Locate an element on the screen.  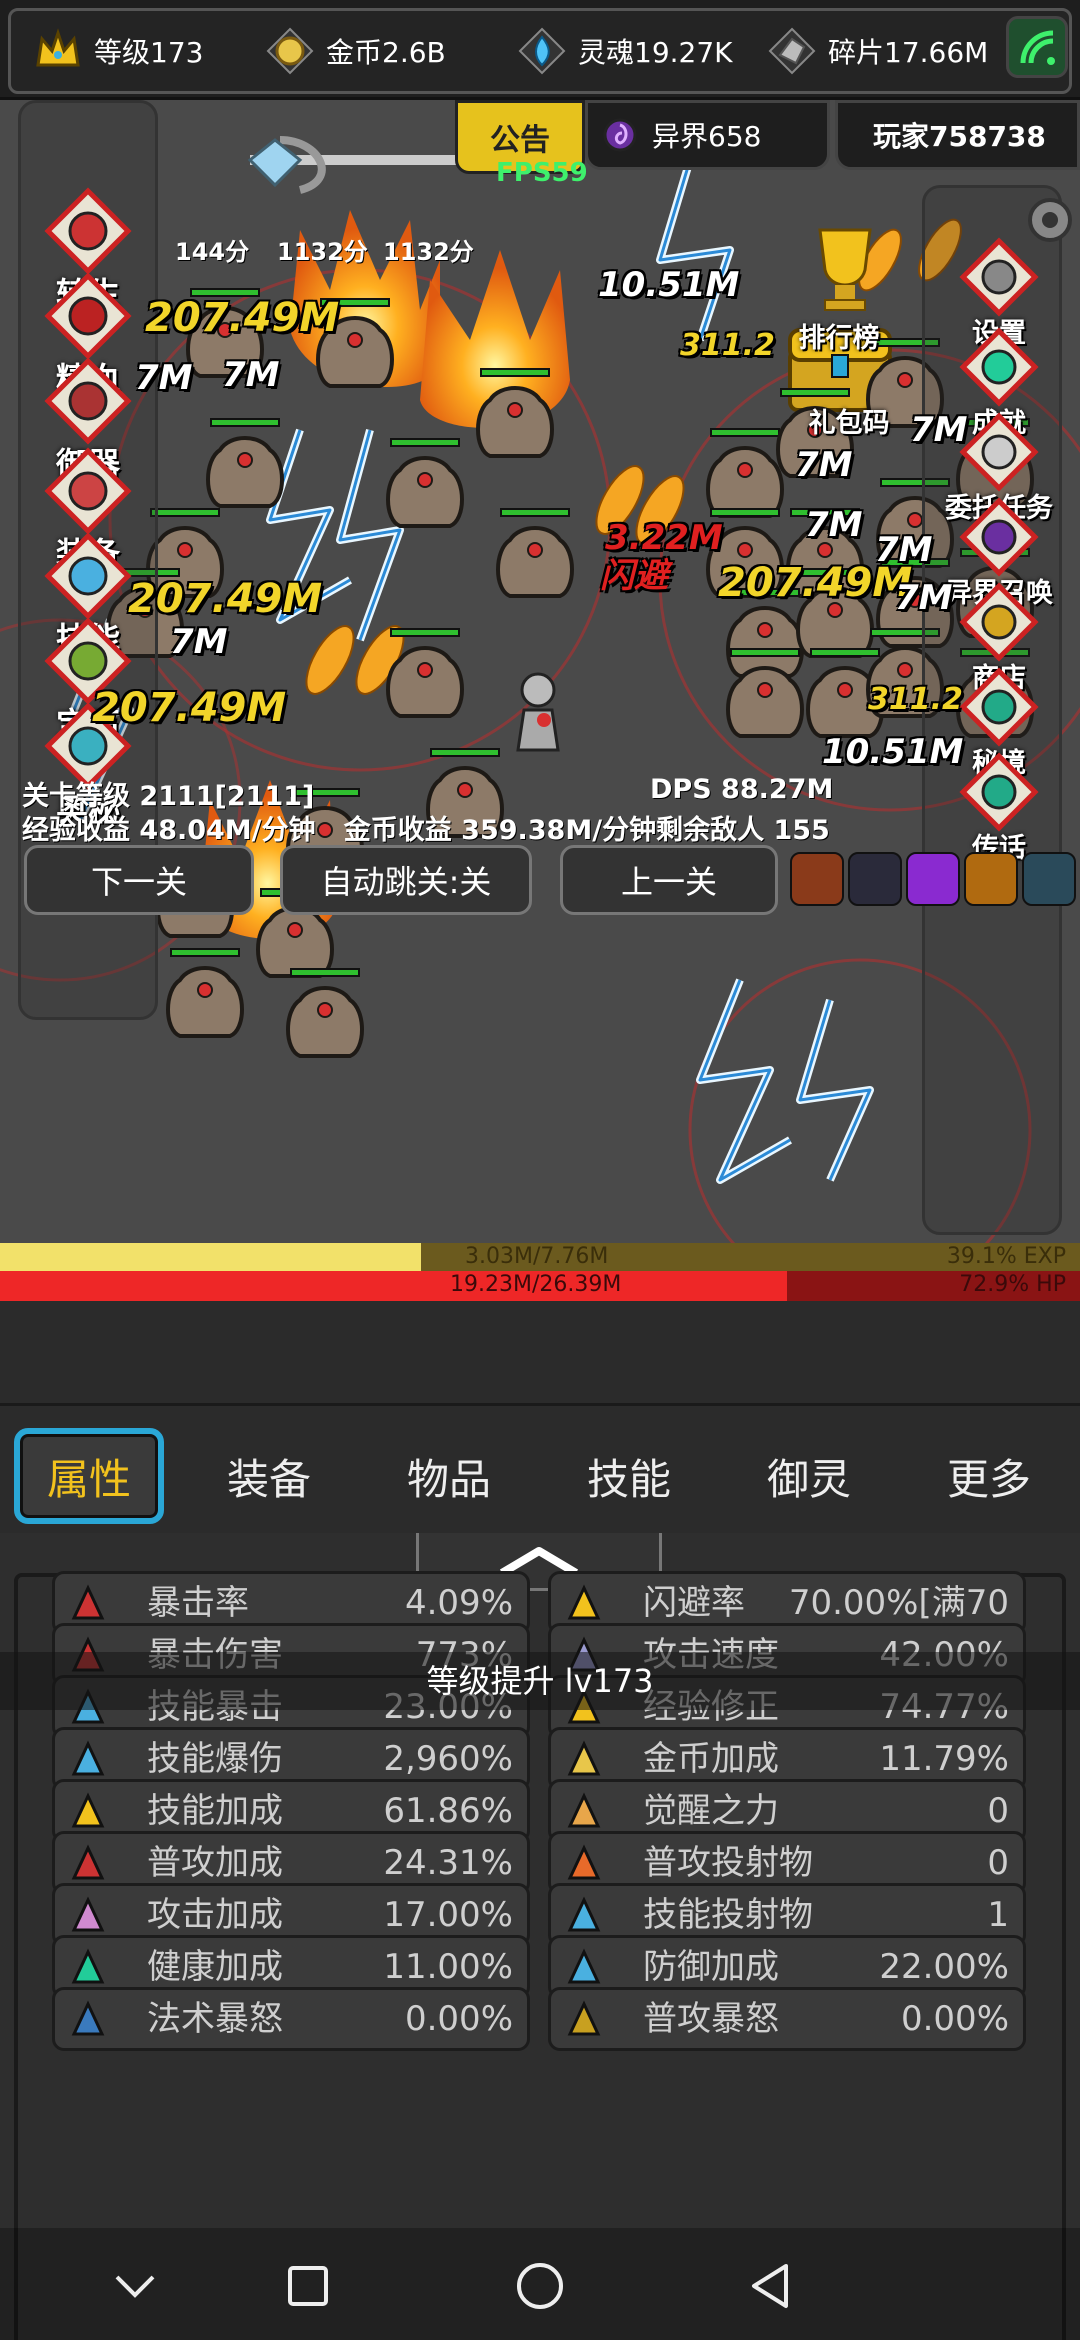
chevron-down-icon is located at coordinates (135, 2286).